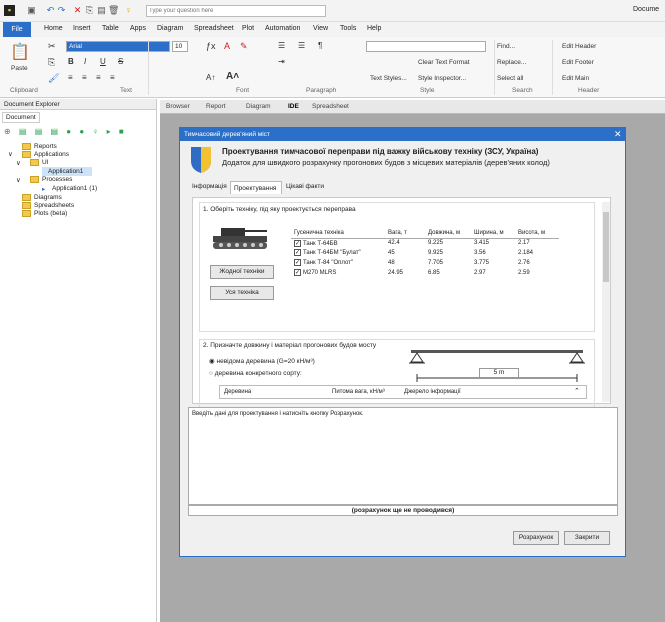  Describe the element at coordinates (216, 106) in the screenshot. I see `tab-report: Report` at that location.